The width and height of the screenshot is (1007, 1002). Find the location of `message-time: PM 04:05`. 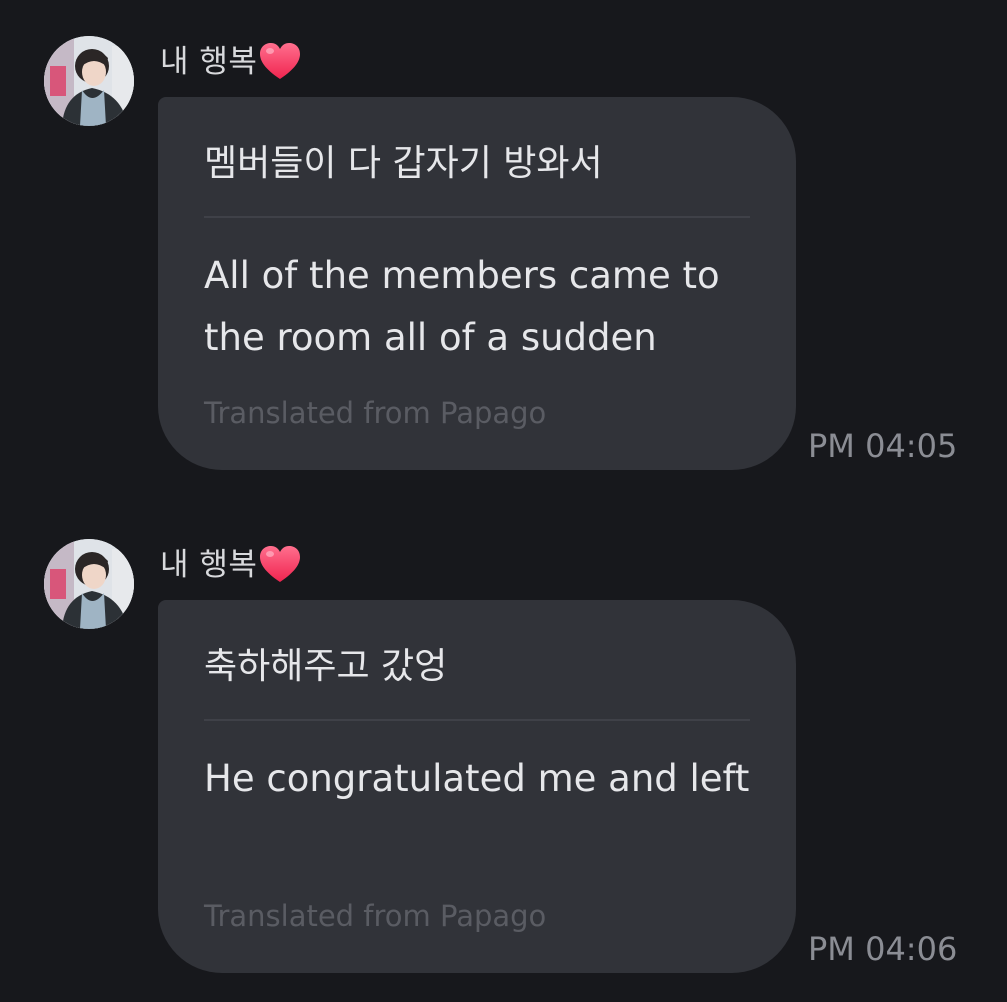

message-time: PM 04:05 is located at coordinates (883, 446).